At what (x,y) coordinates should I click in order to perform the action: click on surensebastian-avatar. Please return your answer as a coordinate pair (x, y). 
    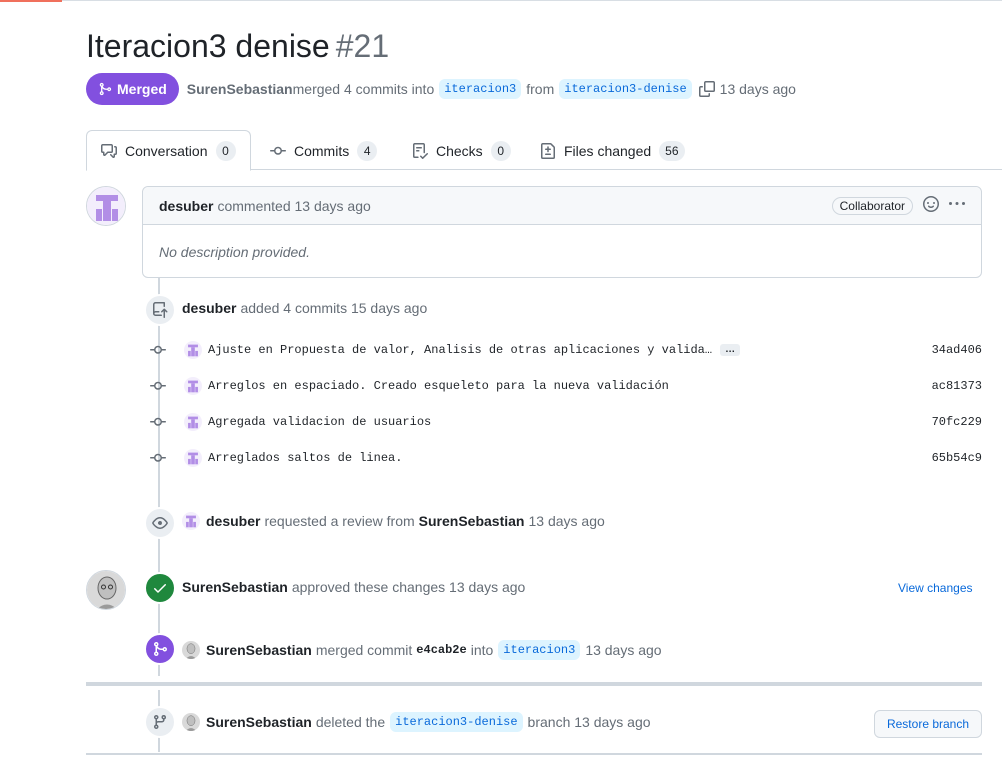
    Looking at the image, I should click on (106, 590).